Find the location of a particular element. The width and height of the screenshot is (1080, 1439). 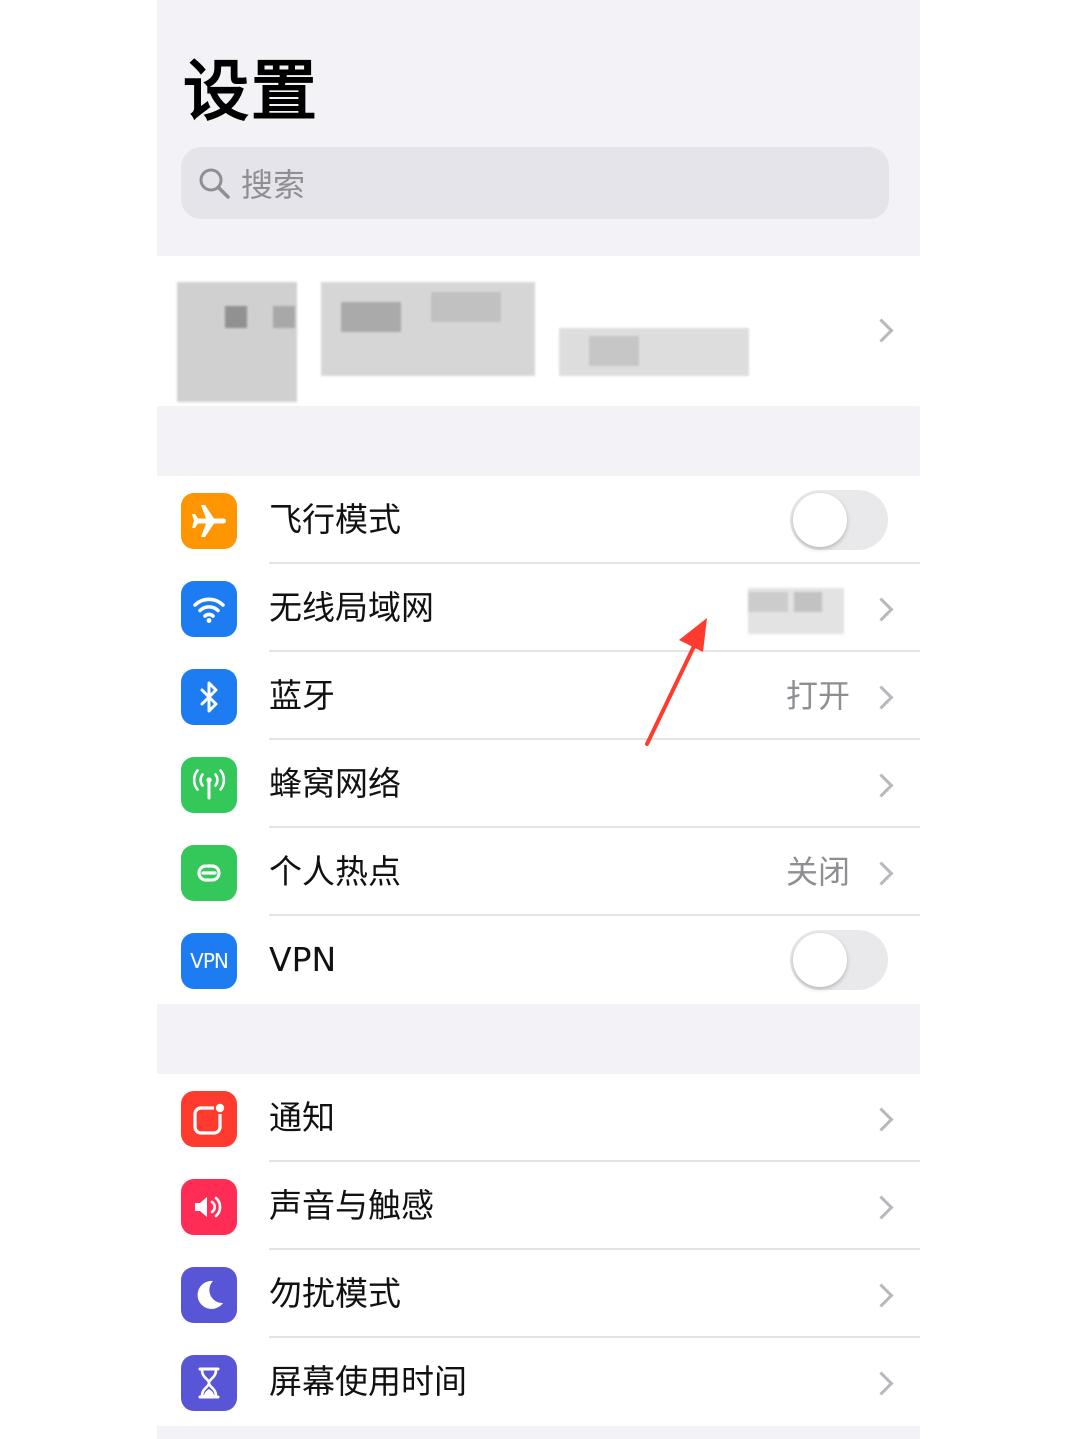

row-label: 勿扰模式 is located at coordinates (335, 1293).